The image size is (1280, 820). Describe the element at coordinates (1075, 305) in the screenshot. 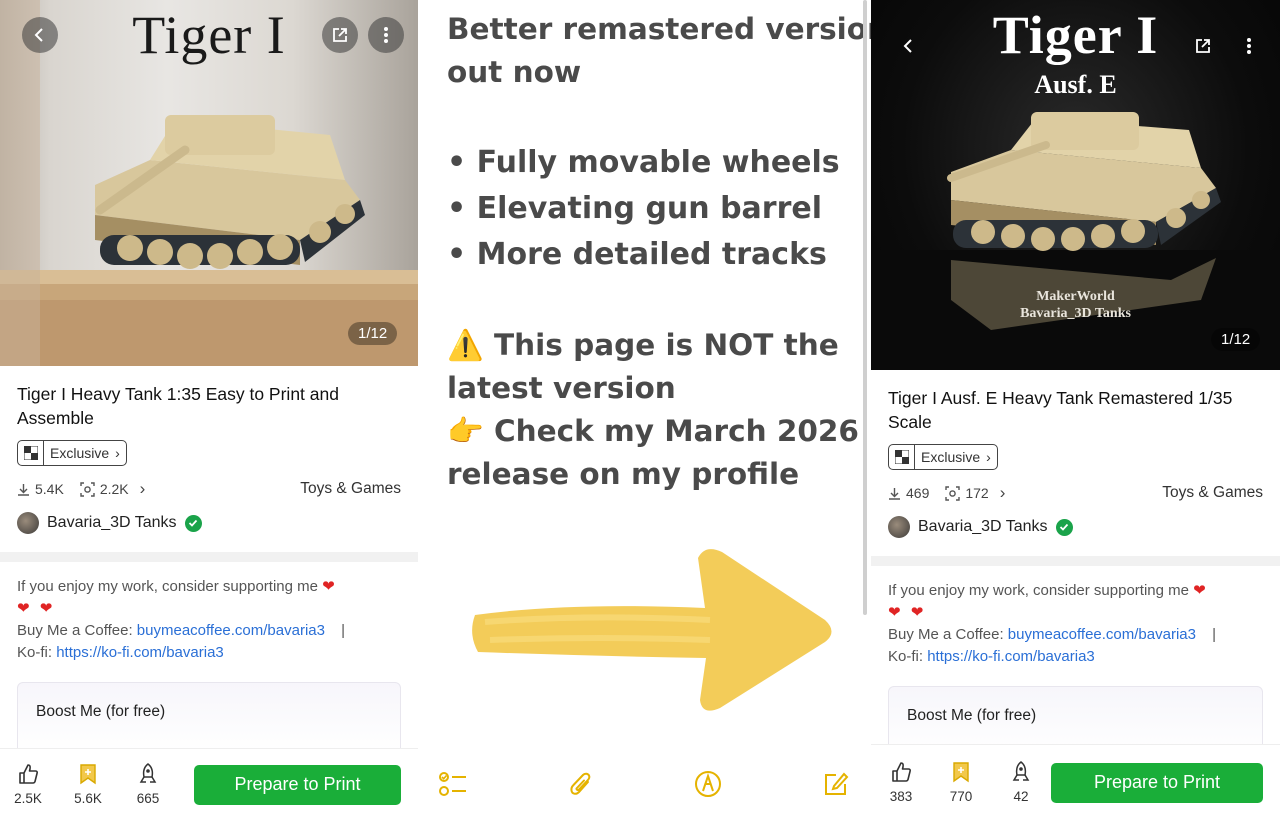

I see `watermark: MakerWorld Bavaria_3D Tanks` at that location.